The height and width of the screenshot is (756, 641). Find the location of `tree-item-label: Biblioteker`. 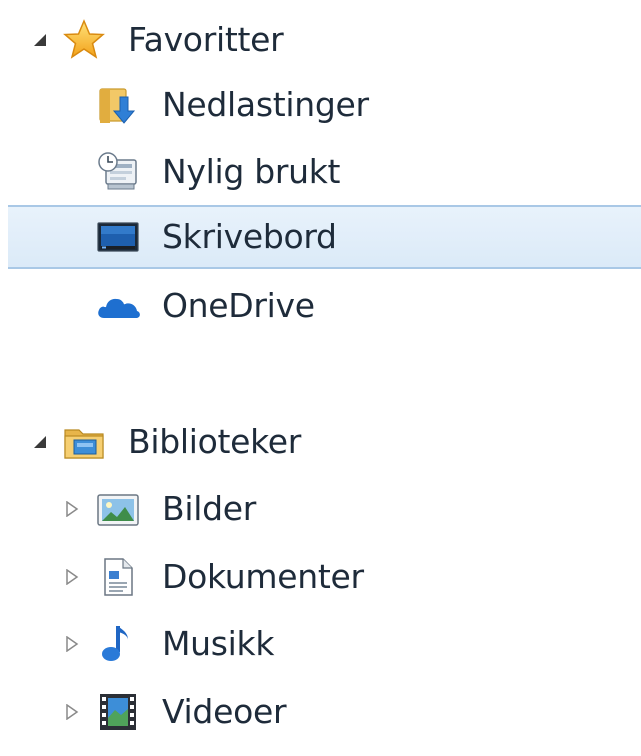

tree-item-label: Biblioteker is located at coordinates (215, 441).